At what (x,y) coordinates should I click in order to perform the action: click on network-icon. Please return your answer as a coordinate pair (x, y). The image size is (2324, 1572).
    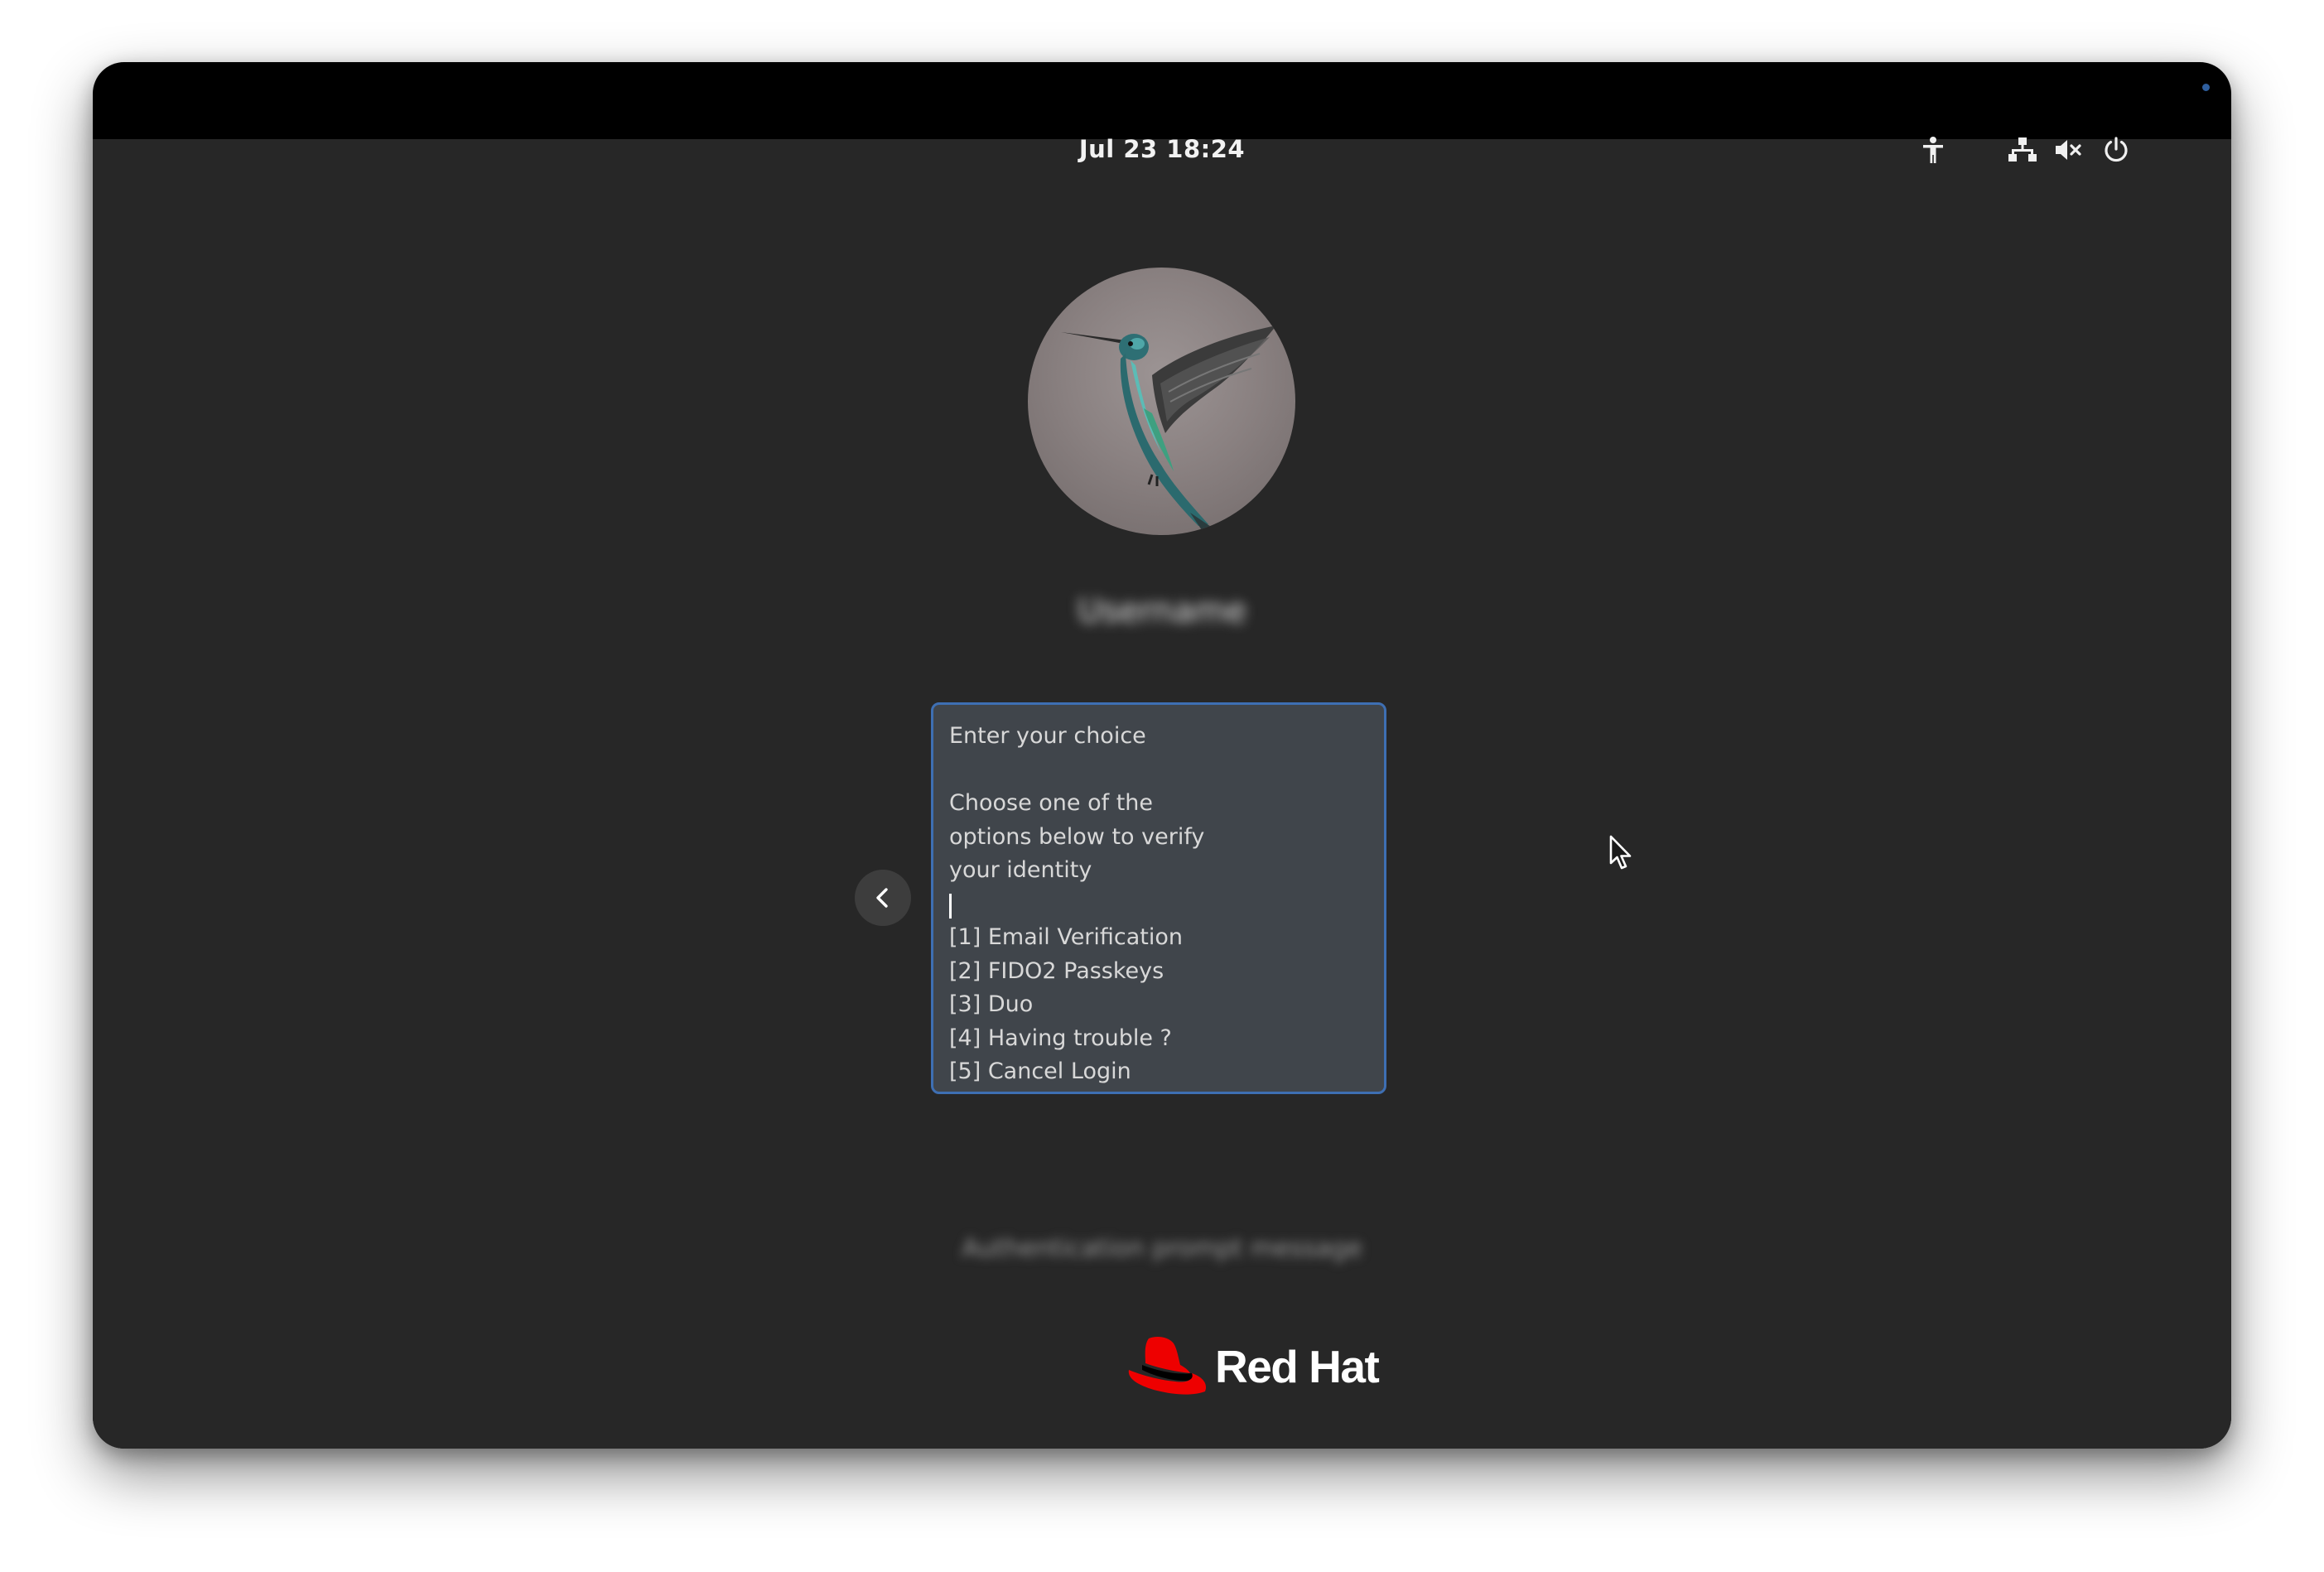
    Looking at the image, I should click on (2022, 149).